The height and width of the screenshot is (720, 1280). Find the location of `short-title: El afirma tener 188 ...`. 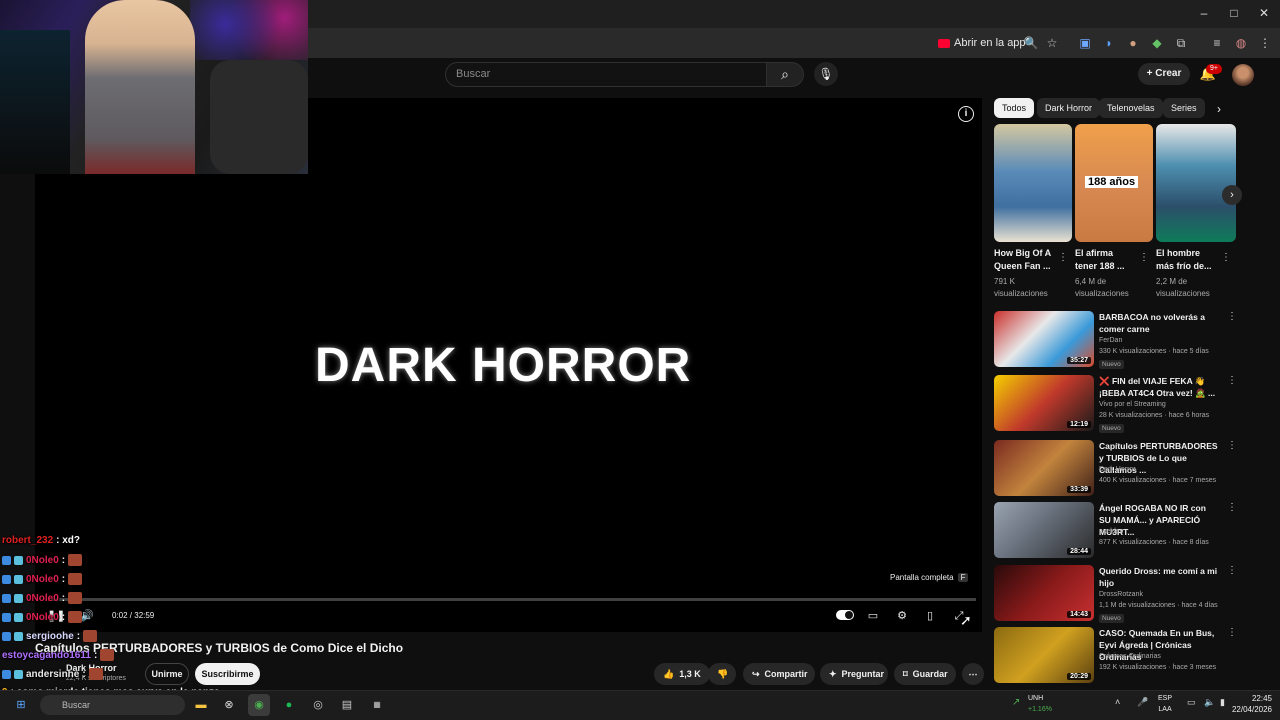

short-title: El afirma tener 188 ... is located at coordinates (1106, 260).